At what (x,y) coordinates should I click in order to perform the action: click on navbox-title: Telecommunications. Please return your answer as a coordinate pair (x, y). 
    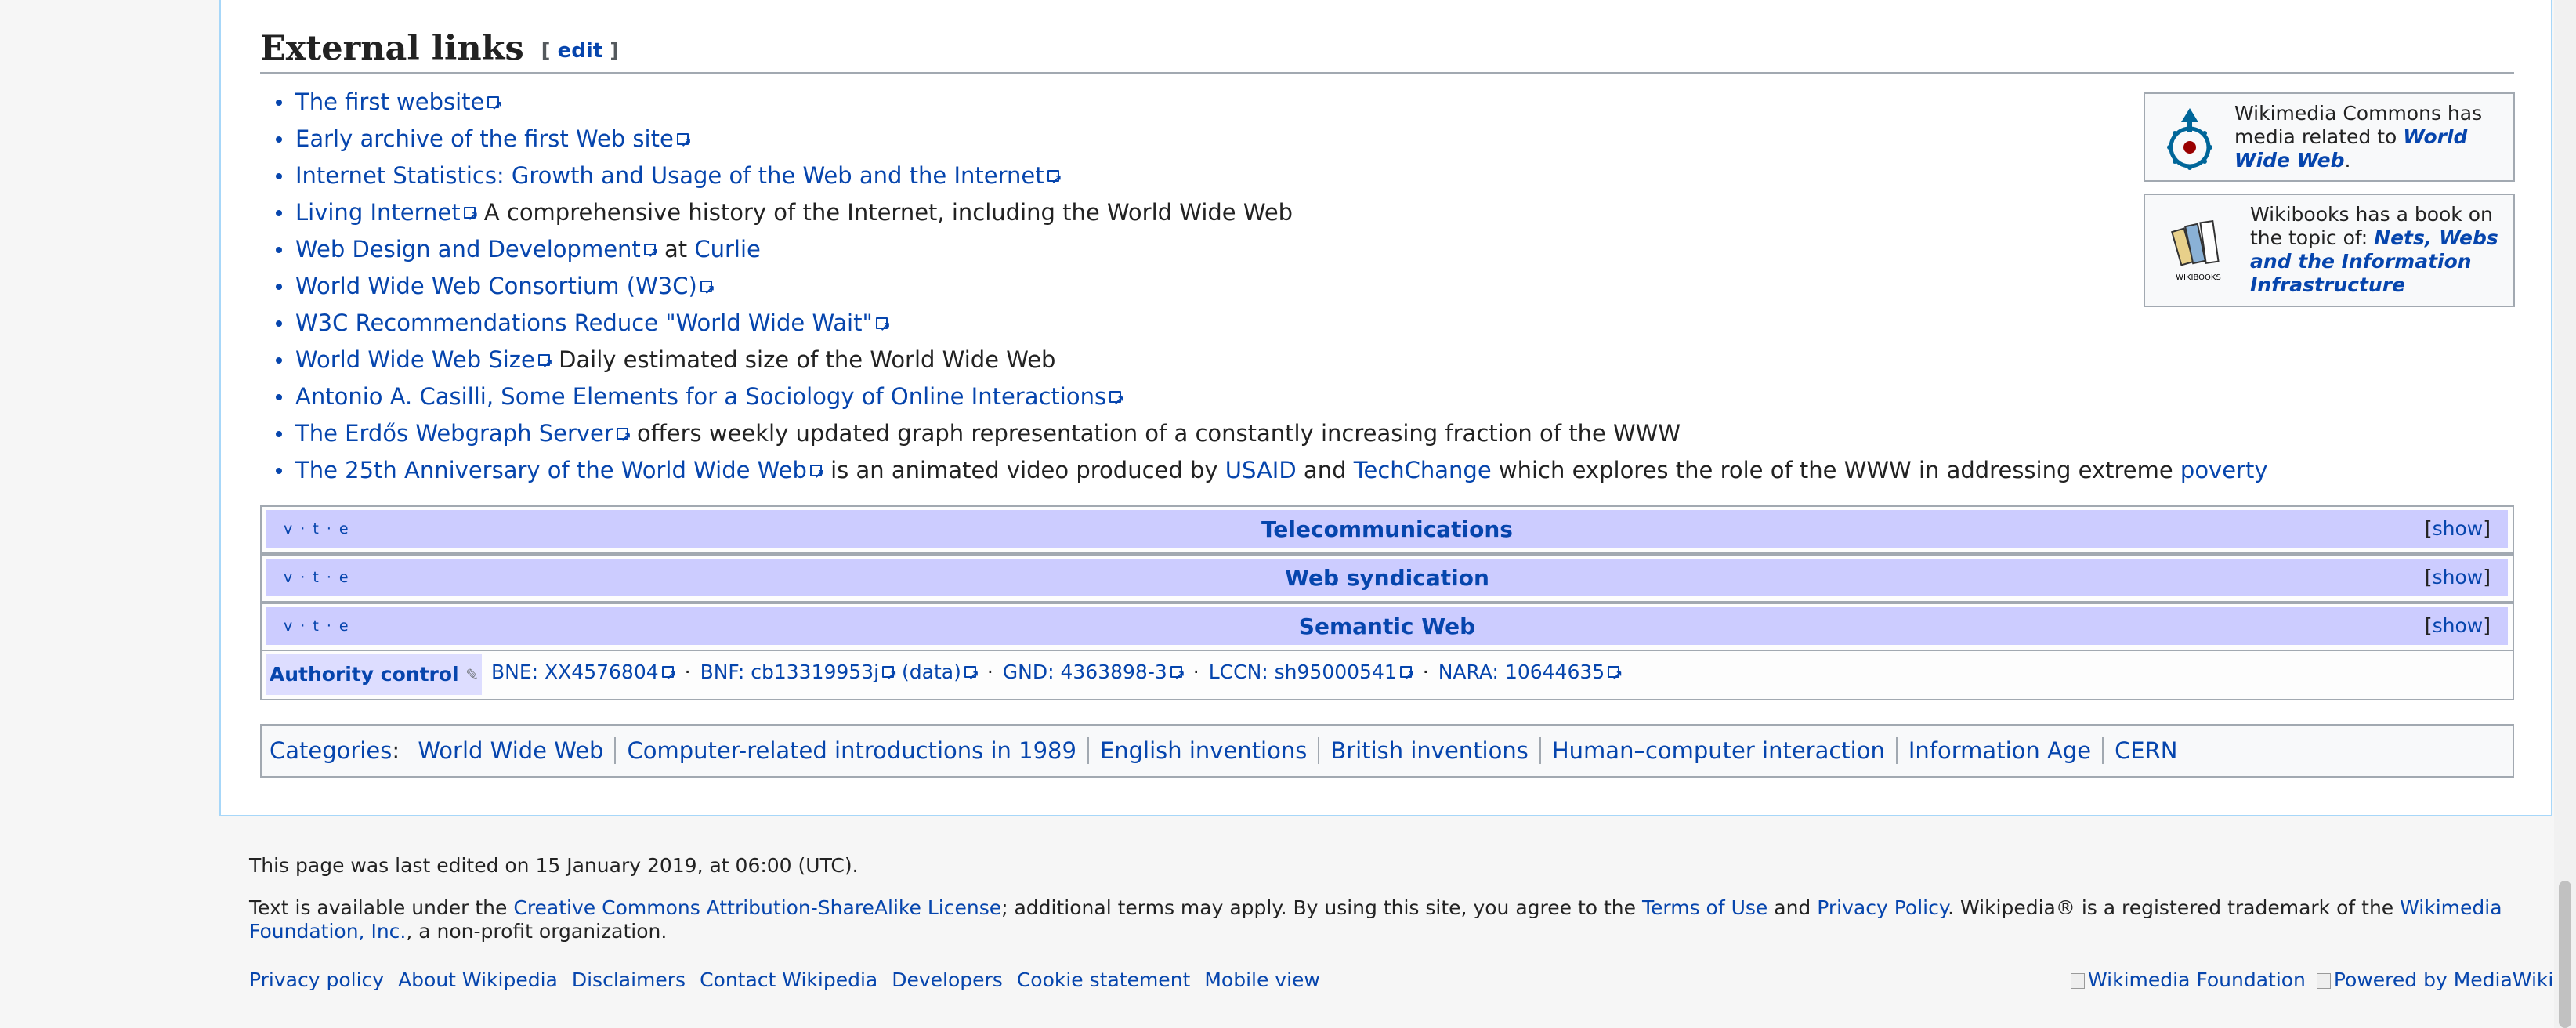
    Looking at the image, I should click on (1387, 529).